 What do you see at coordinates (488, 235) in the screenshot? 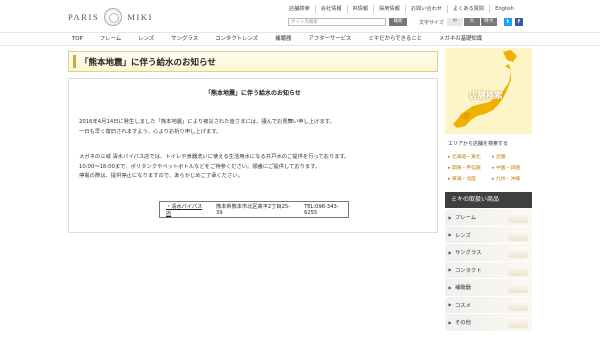
I see `product-lens: ▶ レンズ` at bounding box center [488, 235].